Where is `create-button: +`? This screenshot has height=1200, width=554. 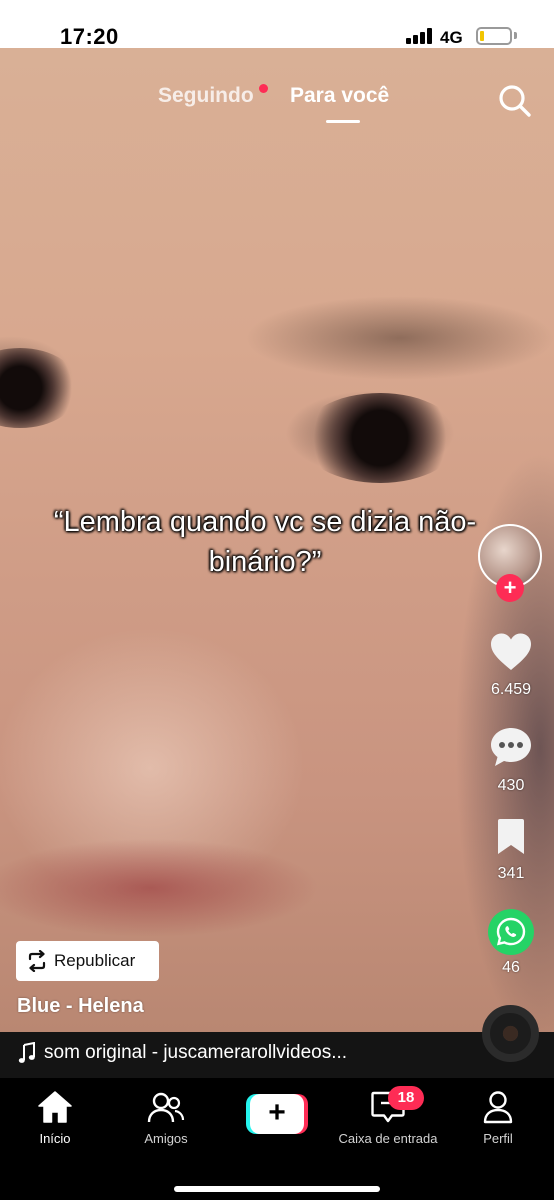 create-button: + is located at coordinates (277, 1114).